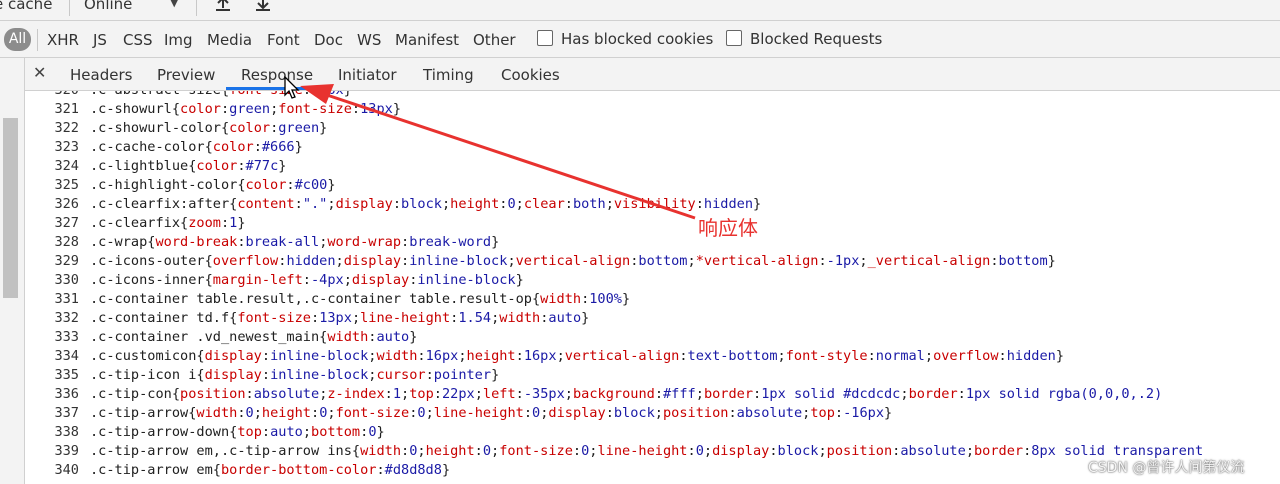 The width and height of the screenshot is (1280, 484). I want to click on line-number: 334, so click(66, 356).